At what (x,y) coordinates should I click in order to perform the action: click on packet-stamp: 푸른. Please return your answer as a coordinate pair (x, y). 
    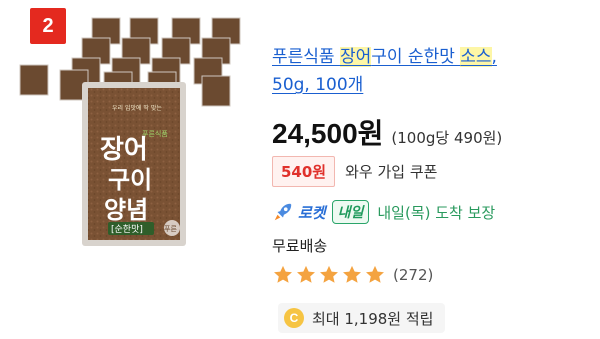
    Looking at the image, I should click on (170, 229).